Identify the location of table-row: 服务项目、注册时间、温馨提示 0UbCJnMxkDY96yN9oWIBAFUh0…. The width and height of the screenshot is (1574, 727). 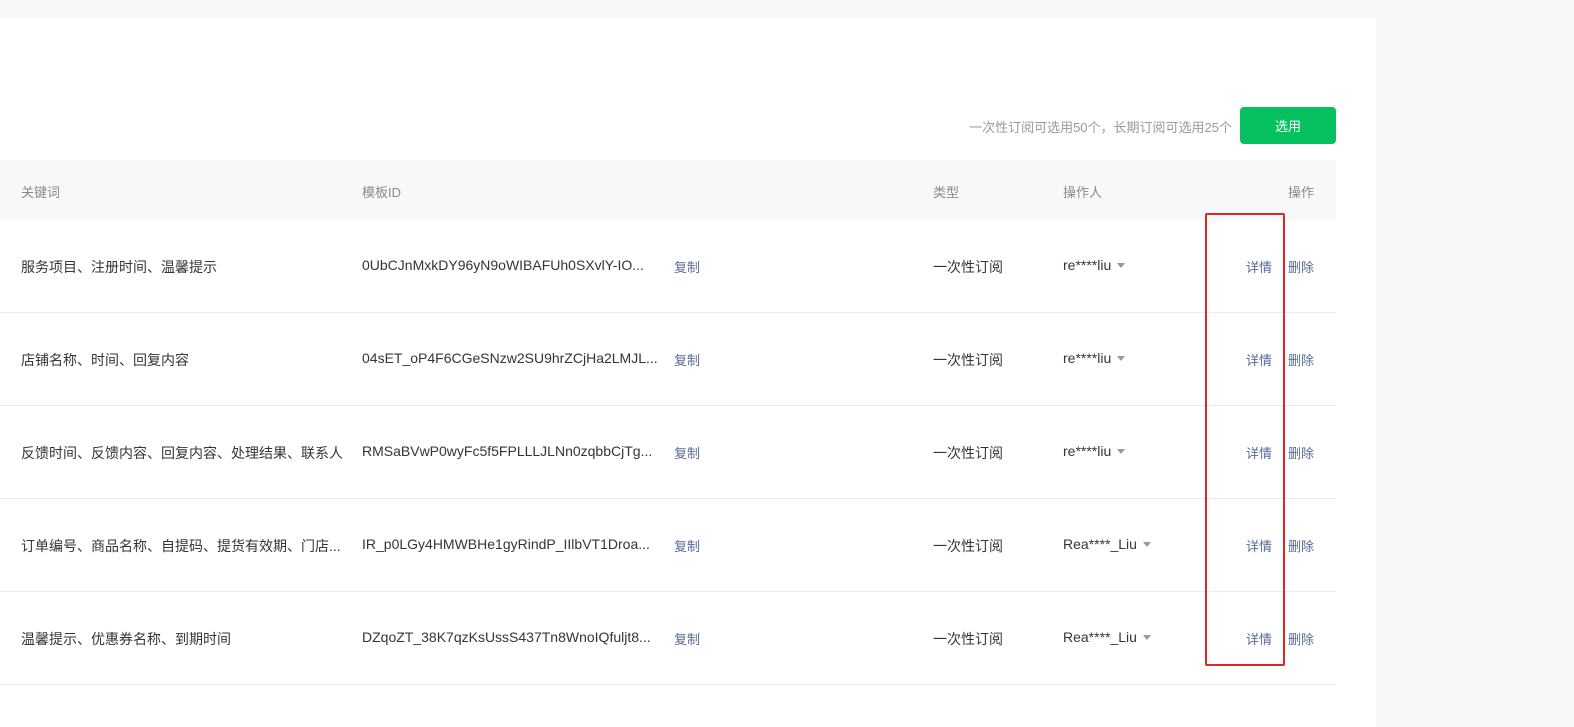
(668, 266).